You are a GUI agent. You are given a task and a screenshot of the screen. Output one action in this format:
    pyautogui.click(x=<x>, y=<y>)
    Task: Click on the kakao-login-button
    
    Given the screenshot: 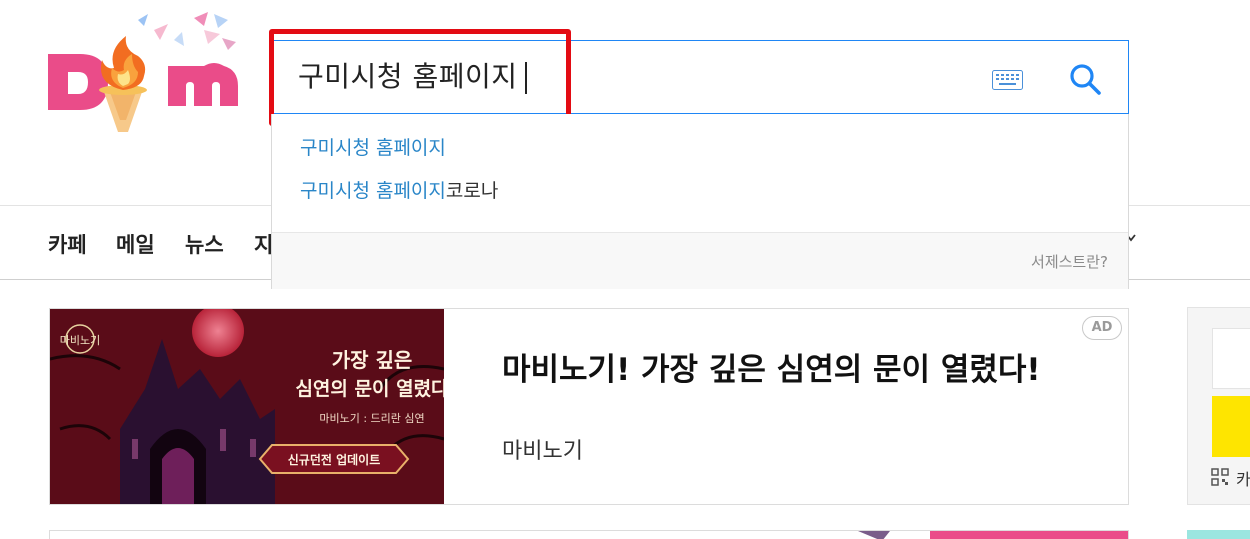 What is the action you would take?
    pyautogui.click(x=1231, y=426)
    